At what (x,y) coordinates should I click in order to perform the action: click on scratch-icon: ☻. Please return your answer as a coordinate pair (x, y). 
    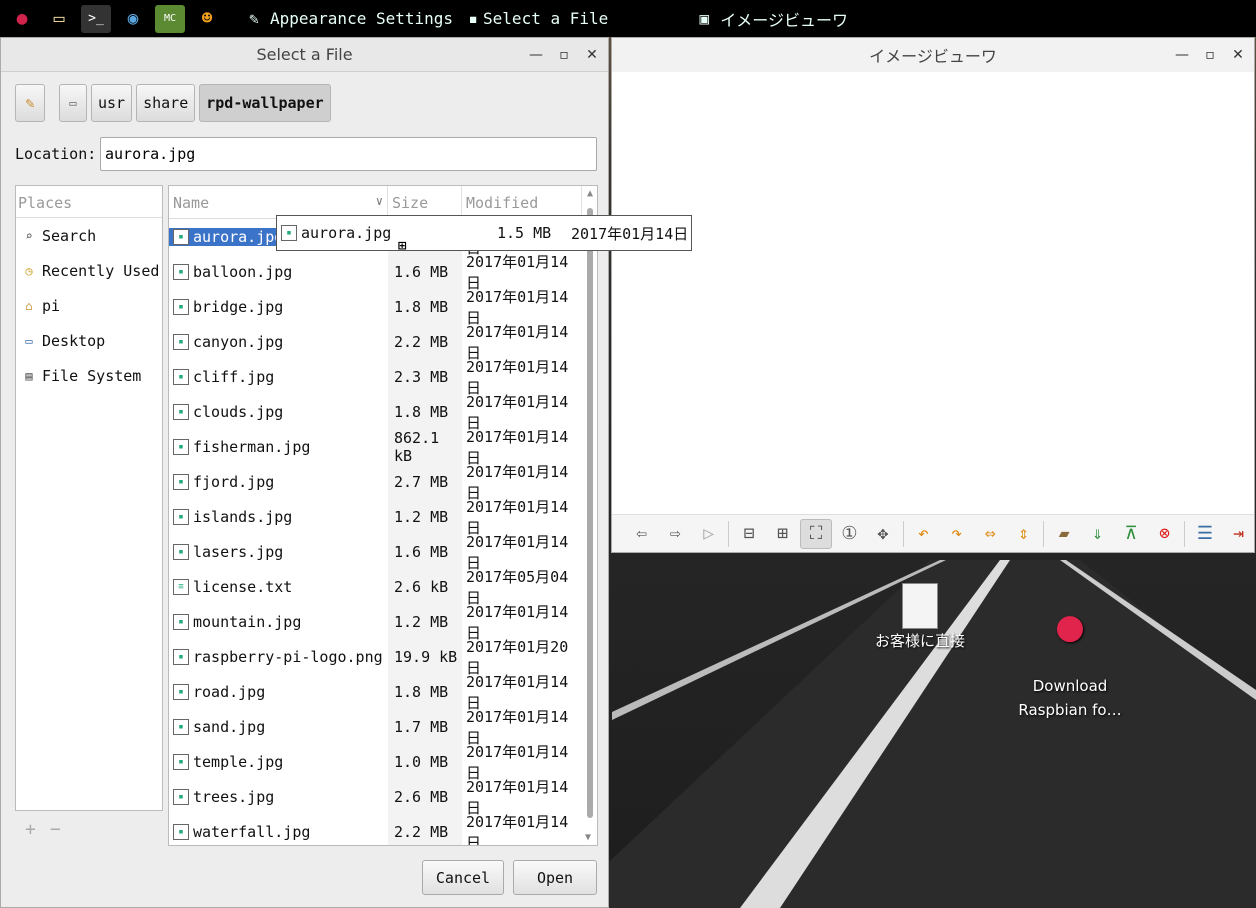
    Looking at the image, I should click on (207, 19).